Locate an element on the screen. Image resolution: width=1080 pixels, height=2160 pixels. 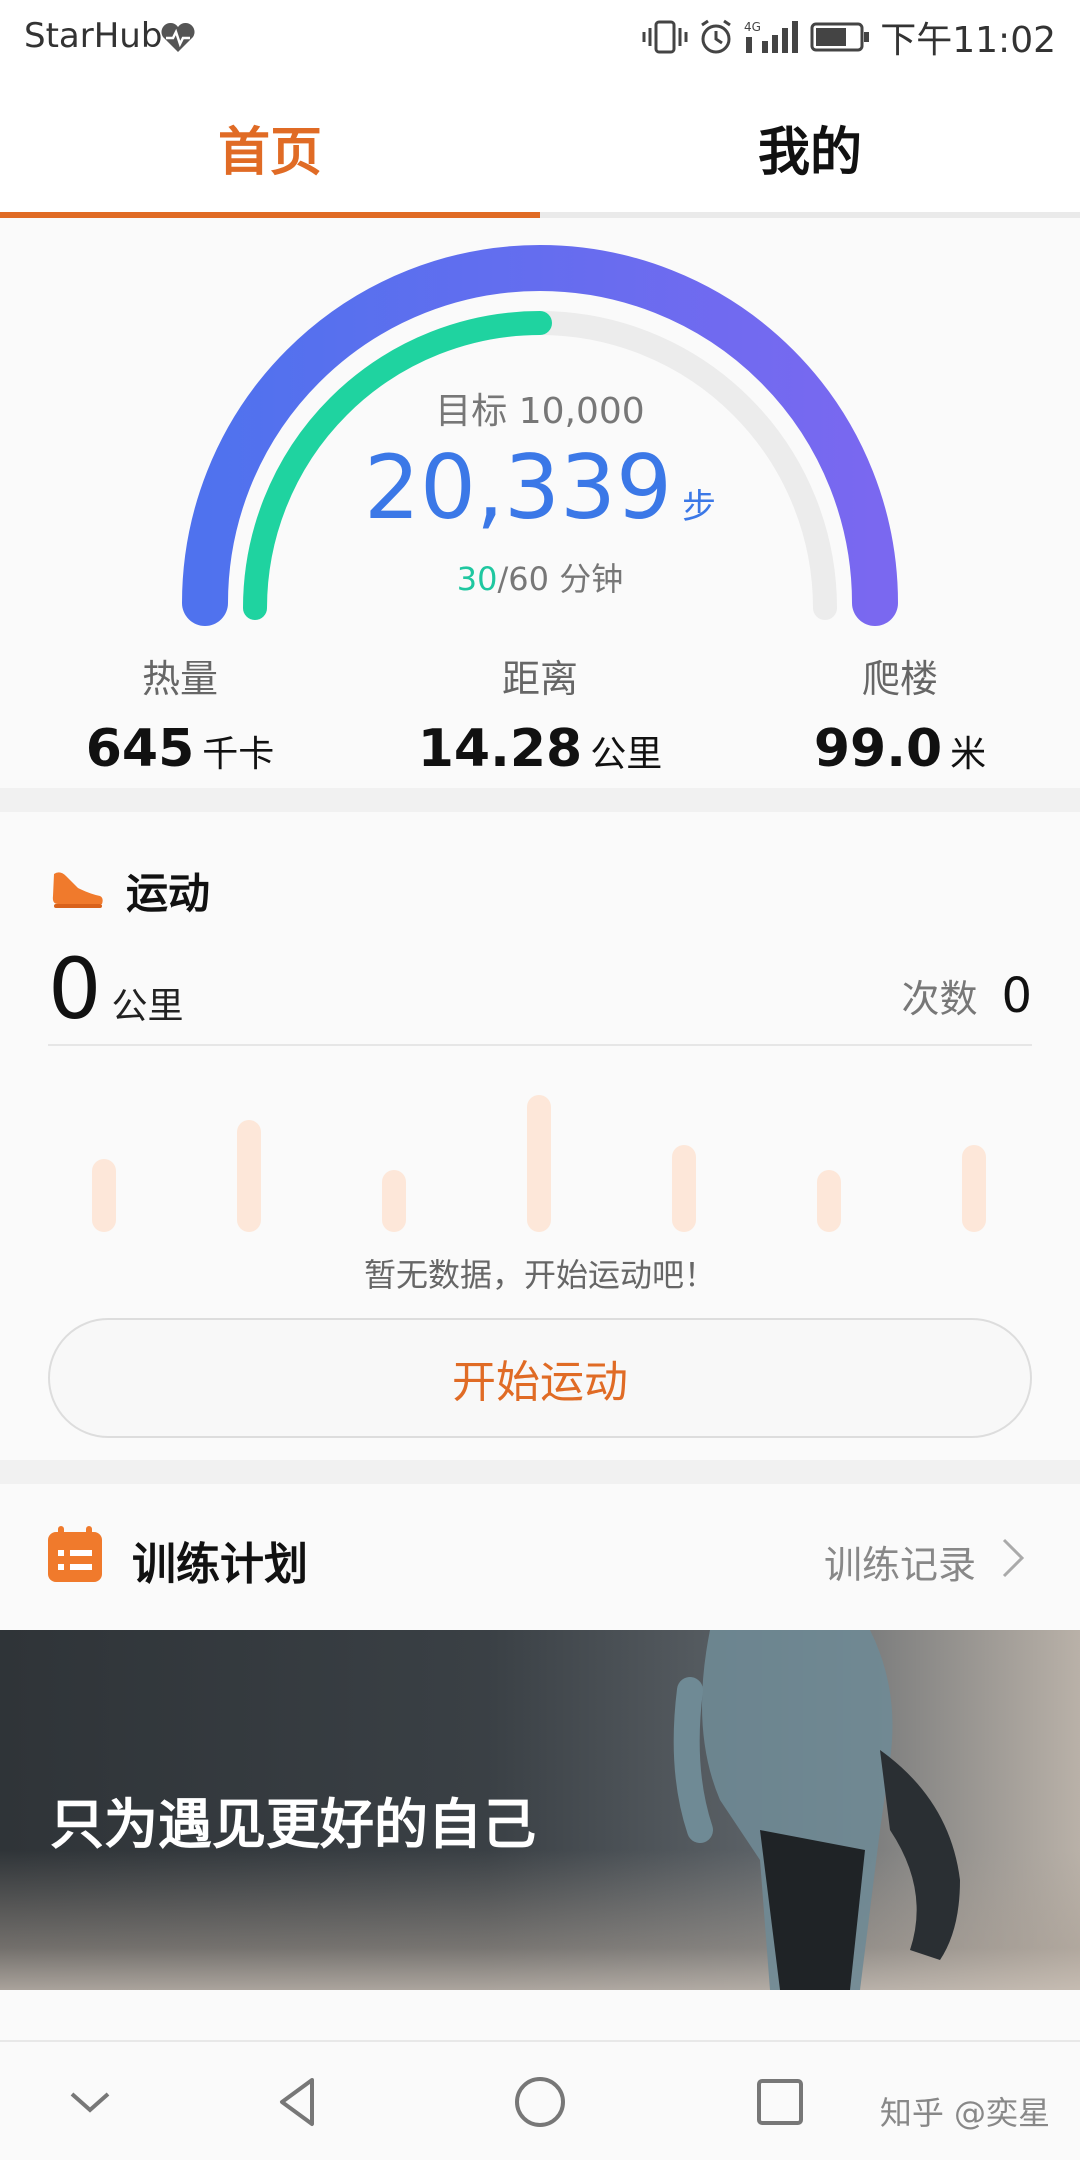
watermark: 知乎 @奕星 is located at coordinates (964, 2113).